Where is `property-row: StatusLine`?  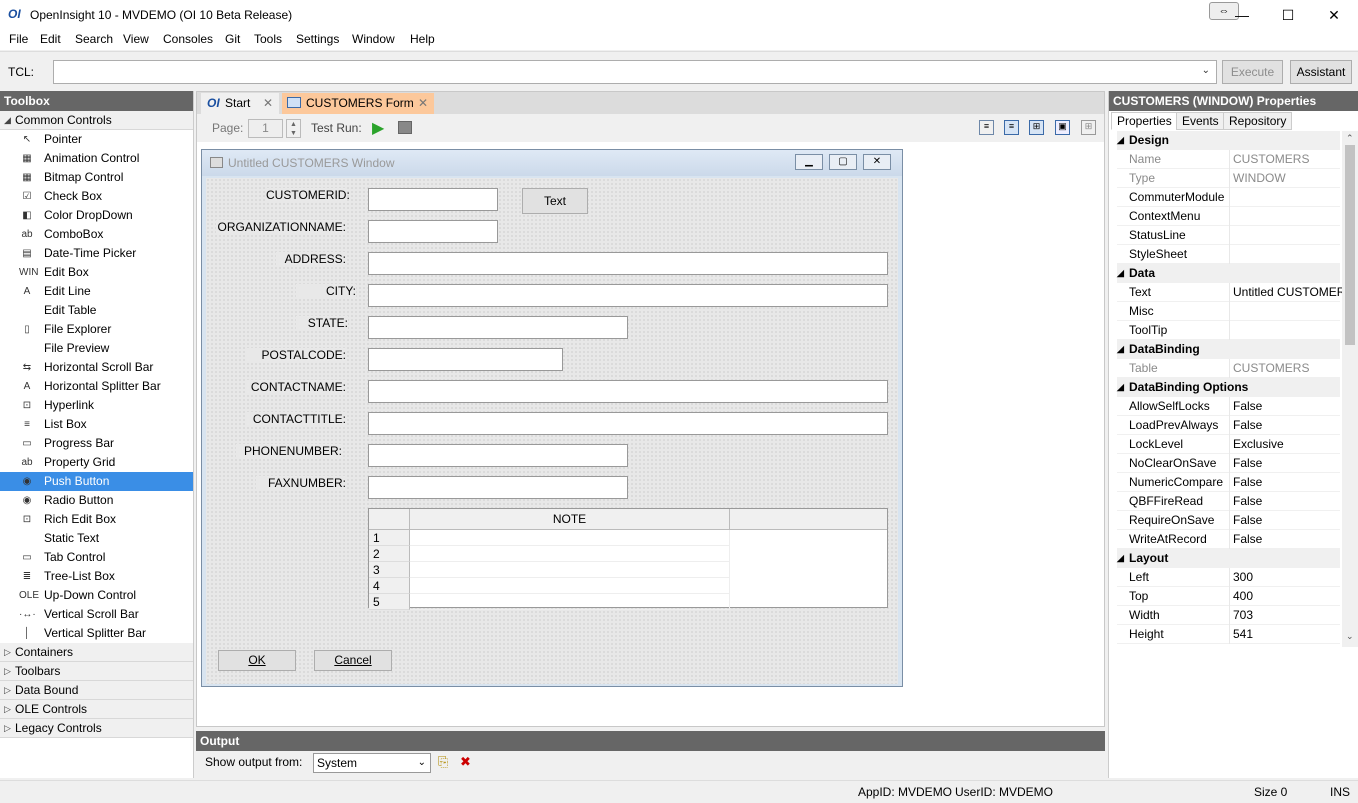 property-row: StatusLine is located at coordinates (1228, 235).